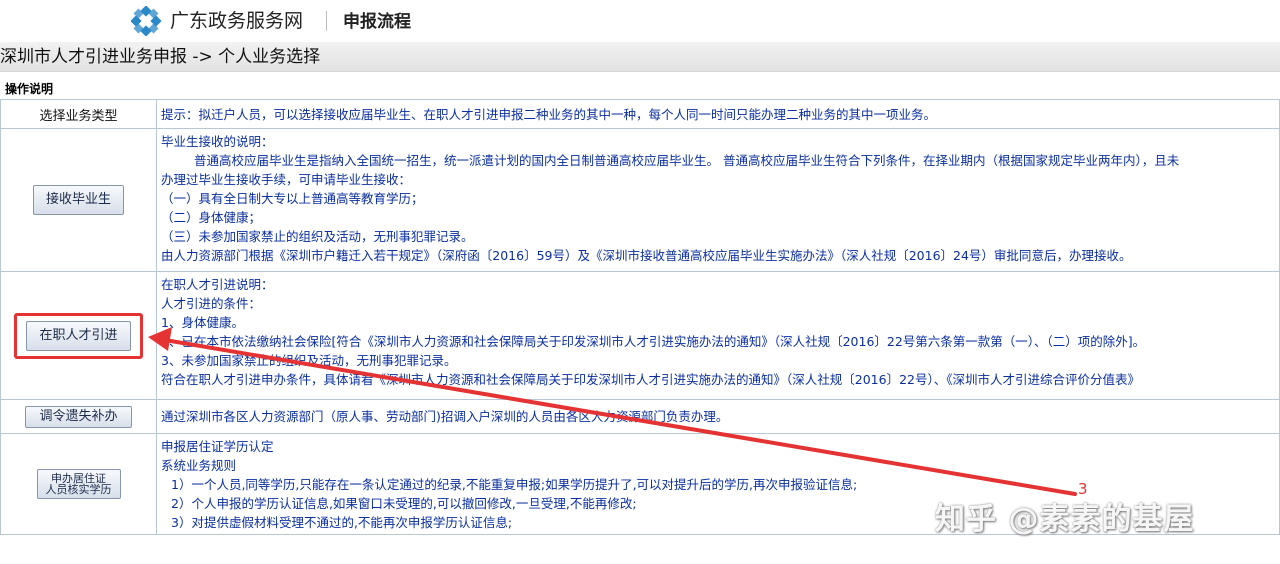  Describe the element at coordinates (146, 21) in the screenshot. I see `gov-logo-icon` at that location.